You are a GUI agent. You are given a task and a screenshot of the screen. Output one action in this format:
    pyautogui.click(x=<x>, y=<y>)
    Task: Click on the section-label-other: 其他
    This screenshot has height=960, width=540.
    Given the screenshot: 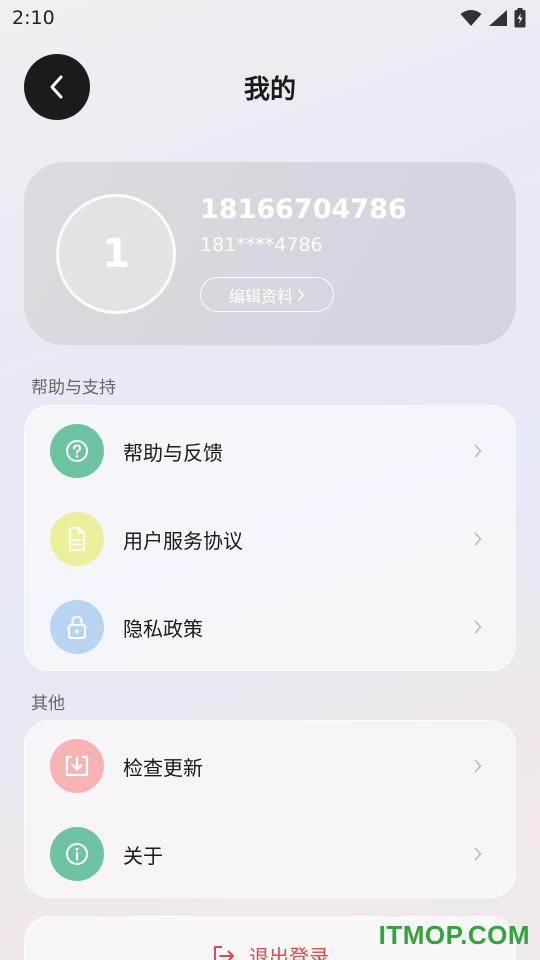 What is the action you would take?
    pyautogui.click(x=48, y=704)
    